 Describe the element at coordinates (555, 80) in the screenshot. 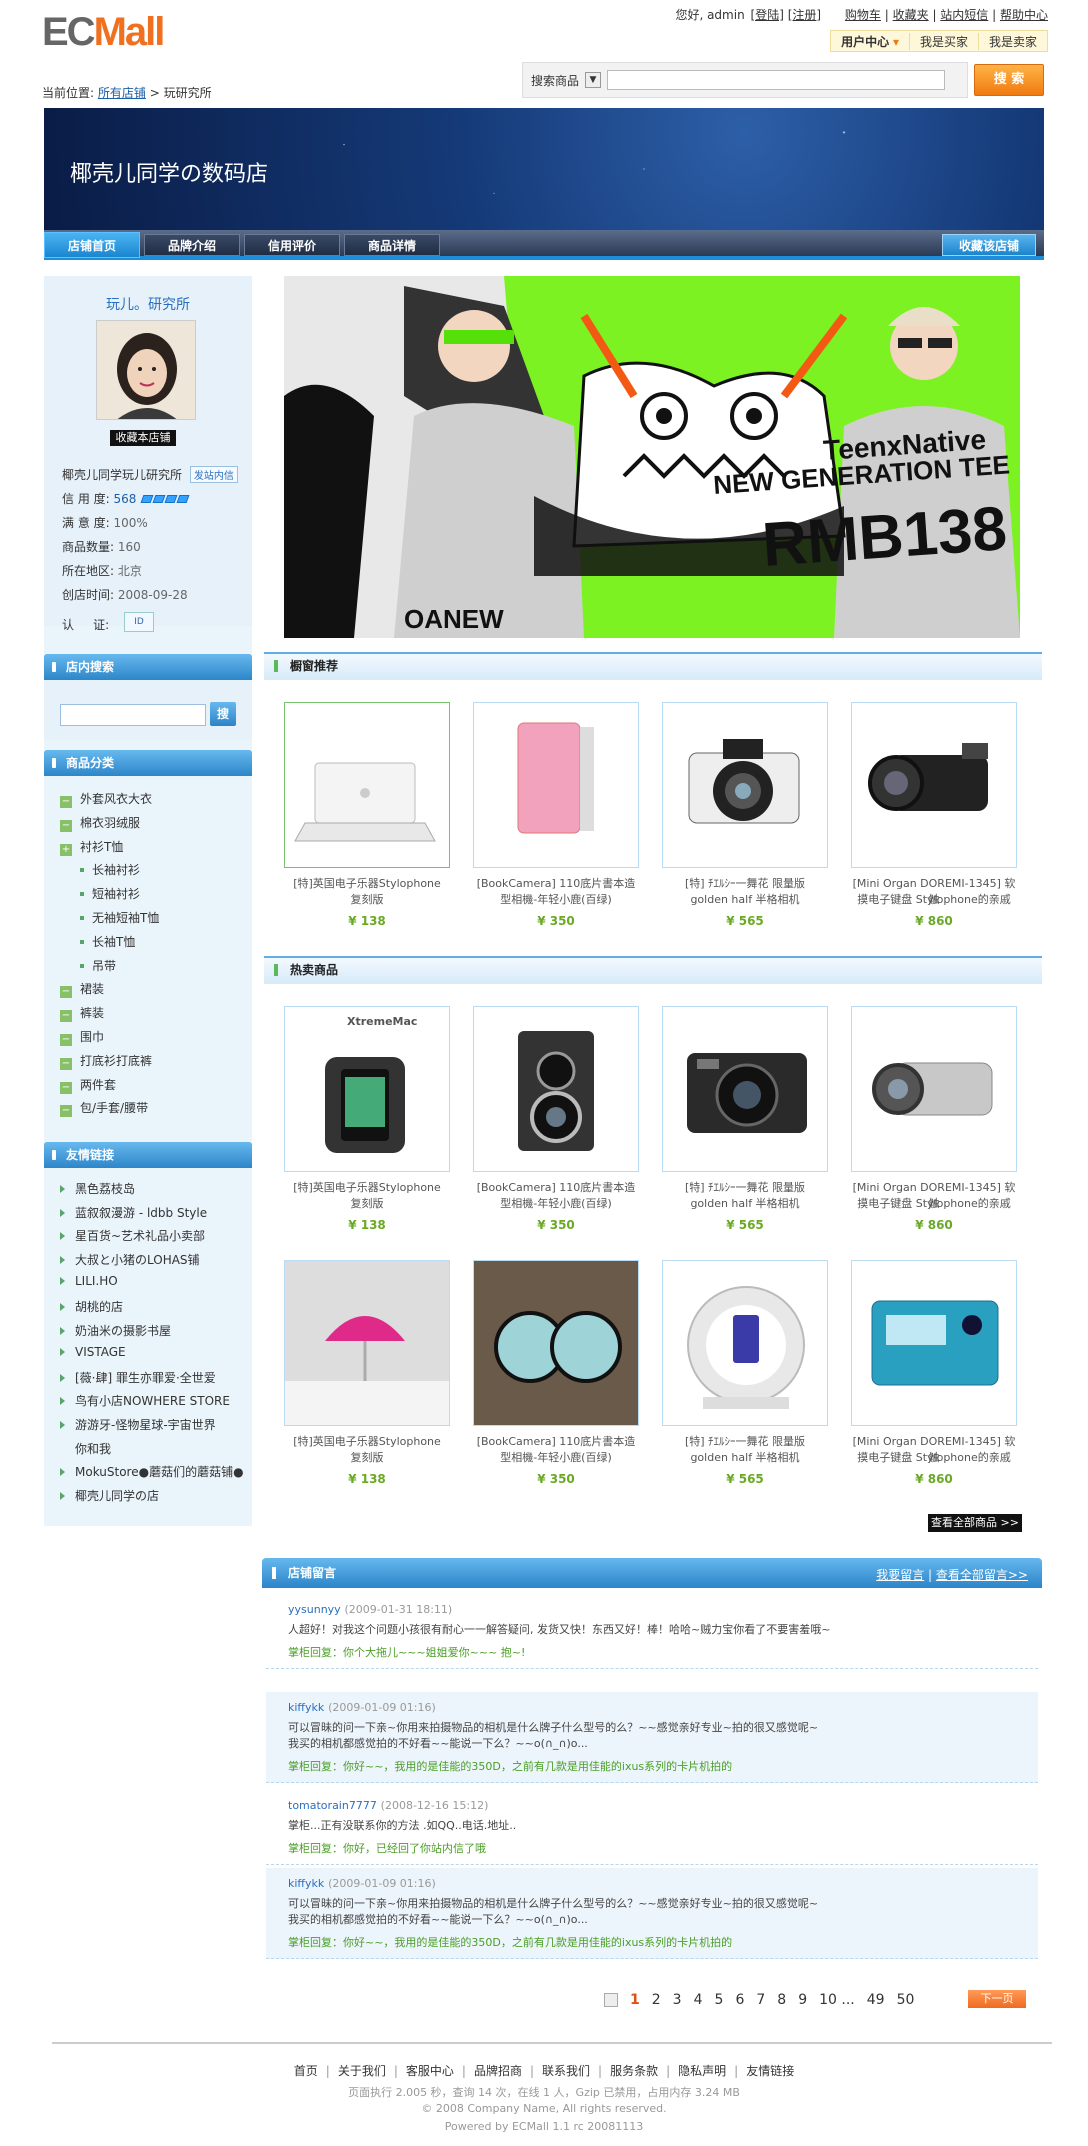

I see `search-scope-select: 搜索商品` at that location.